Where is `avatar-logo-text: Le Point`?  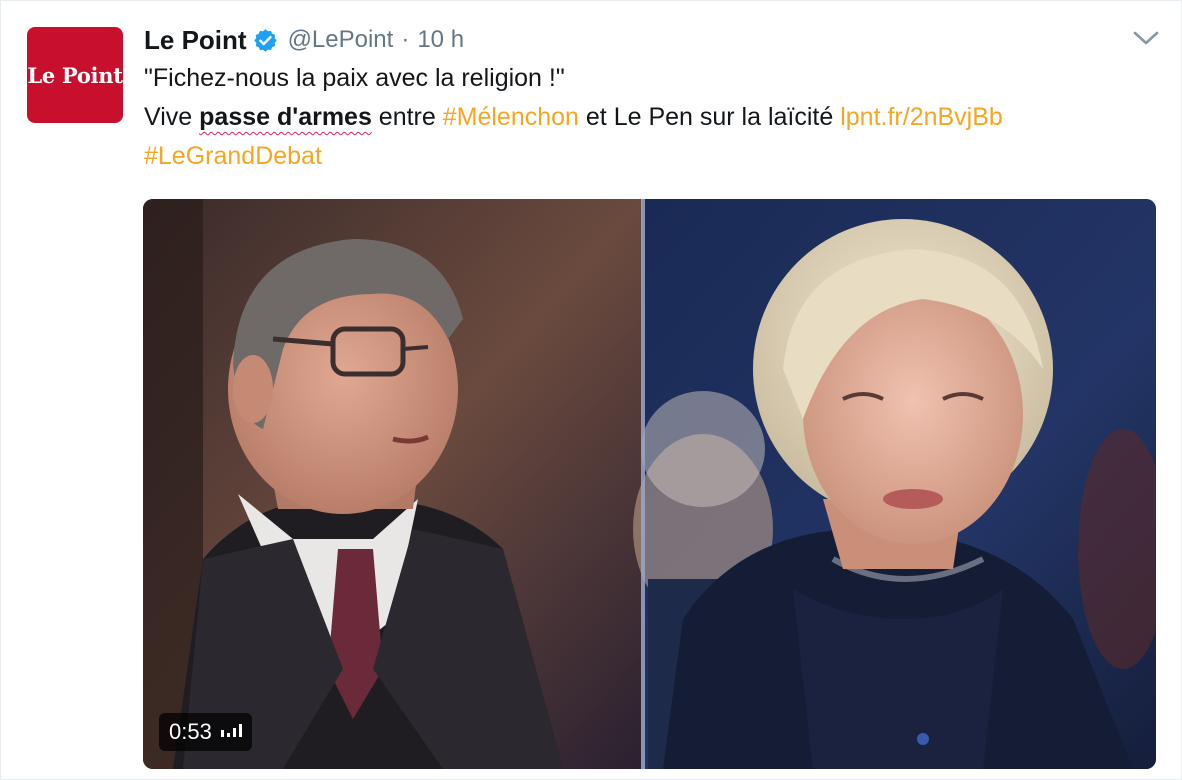 avatar-logo-text: Le Point is located at coordinates (75, 75).